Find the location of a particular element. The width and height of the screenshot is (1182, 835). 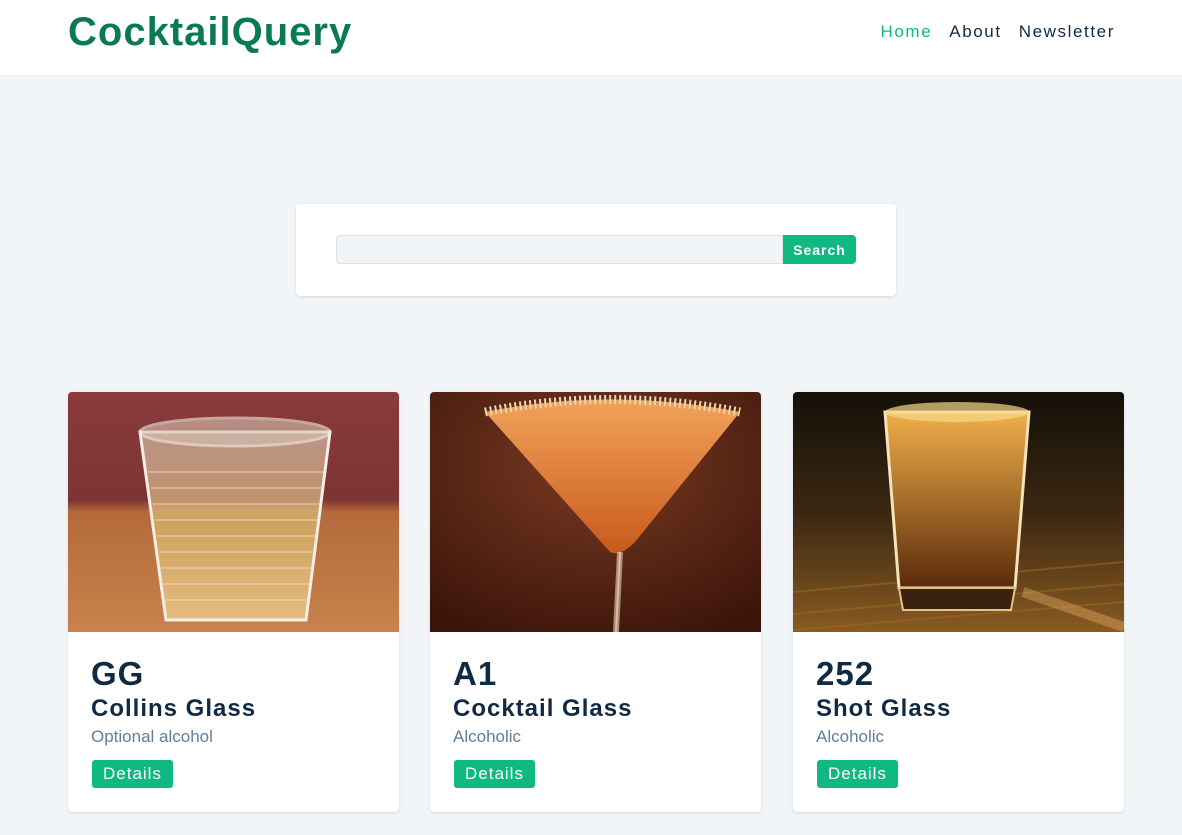

cocktail-glass: Collins Glass is located at coordinates (174, 708).